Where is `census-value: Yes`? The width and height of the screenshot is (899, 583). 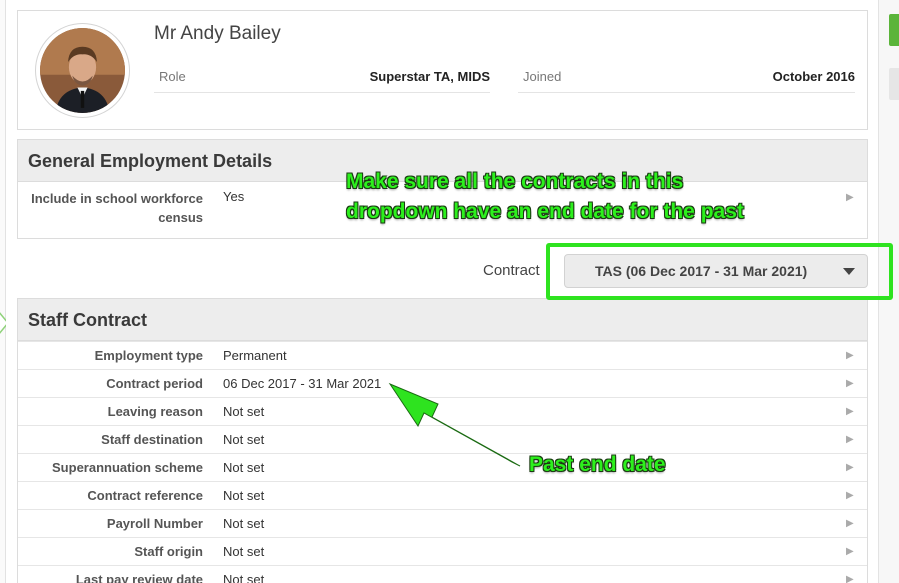
census-value: Yes is located at coordinates (233, 196).